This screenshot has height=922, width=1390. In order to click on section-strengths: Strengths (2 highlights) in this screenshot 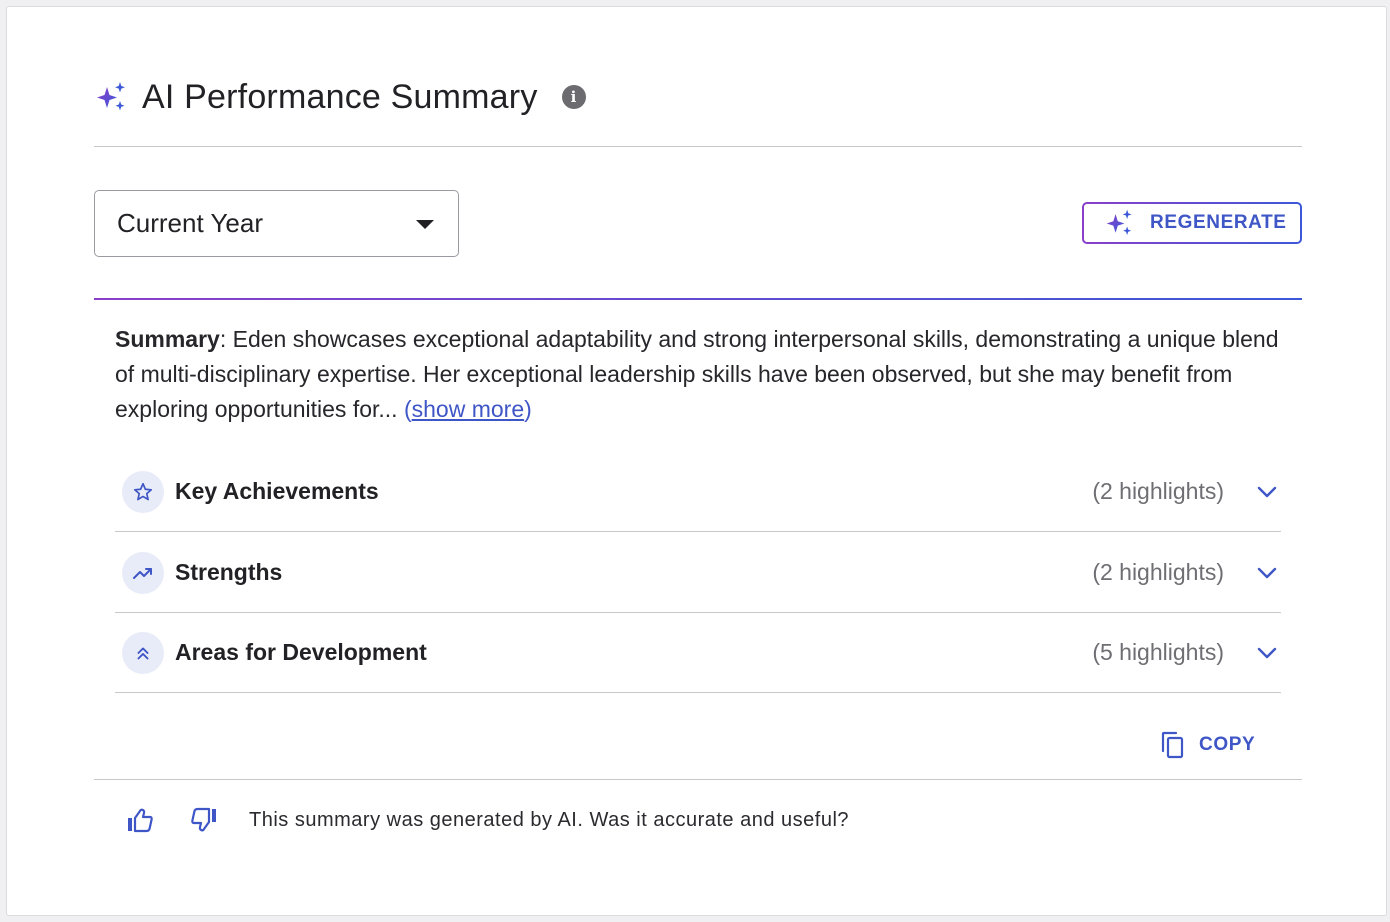, I will do `click(698, 573)`.